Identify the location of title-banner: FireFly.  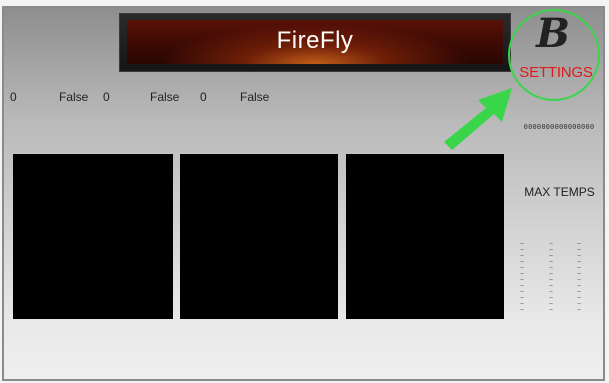
(315, 42).